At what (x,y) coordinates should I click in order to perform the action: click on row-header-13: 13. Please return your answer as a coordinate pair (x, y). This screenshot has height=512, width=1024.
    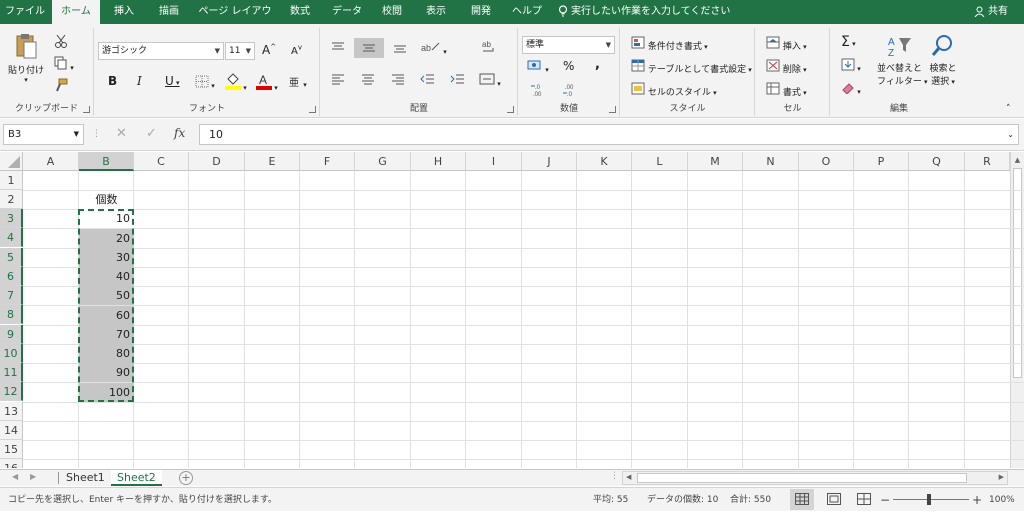
    Looking at the image, I should click on (11, 411).